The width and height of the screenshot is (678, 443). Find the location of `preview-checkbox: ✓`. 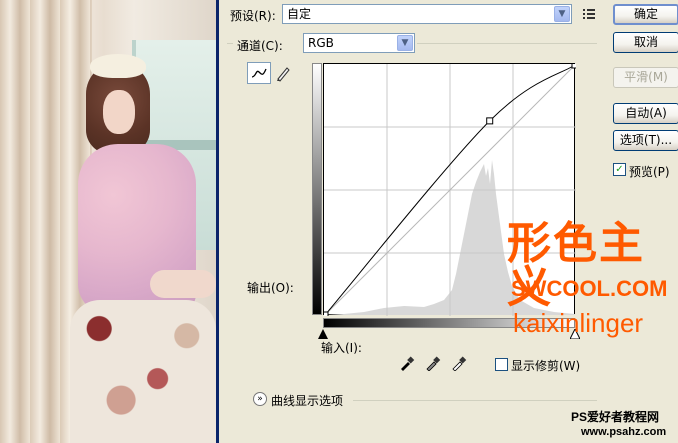

preview-checkbox: ✓ is located at coordinates (619, 169).